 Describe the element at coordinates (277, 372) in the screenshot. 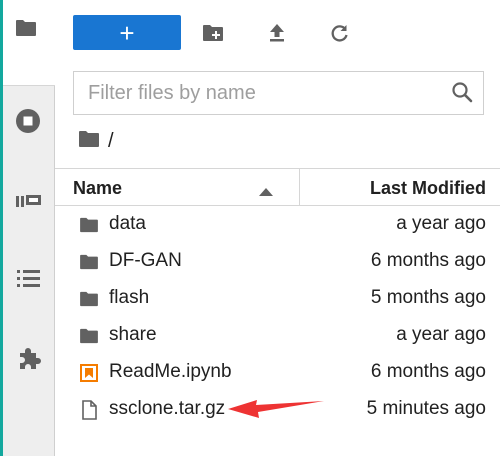

I see `file-row: ReadMe.ipynb 6 months ago` at that location.